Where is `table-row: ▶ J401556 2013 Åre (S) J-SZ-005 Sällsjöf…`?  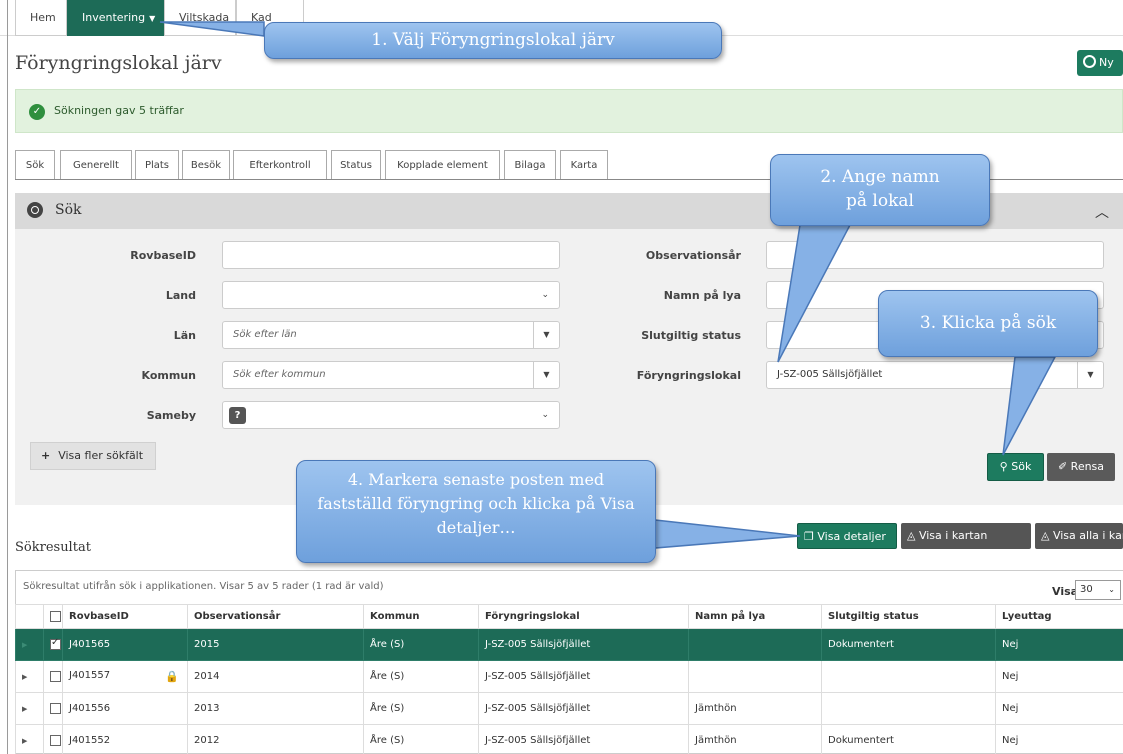 table-row: ▶ J401556 2013 Åre (S) J-SZ-005 Sällsjöf… is located at coordinates (569, 708).